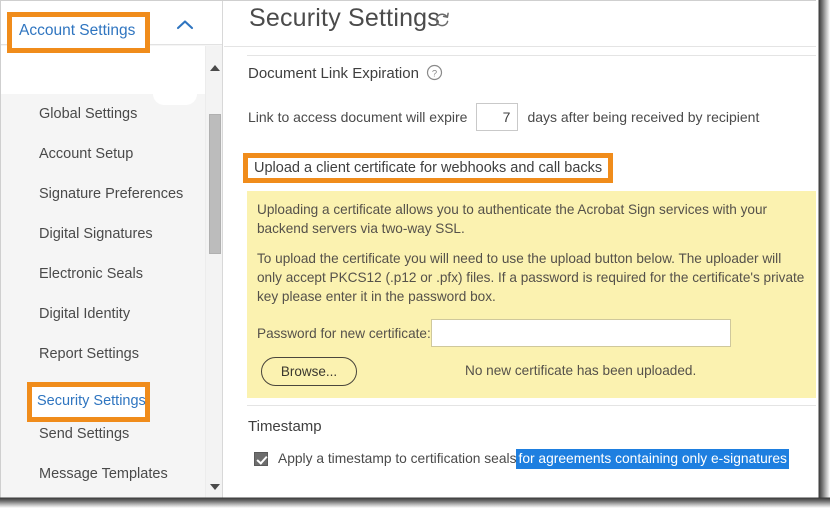 This screenshot has width=830, height=508. What do you see at coordinates (333, 73) in the screenshot?
I see `section-heading-document-link-expiration: Document Link Expiration` at bounding box center [333, 73].